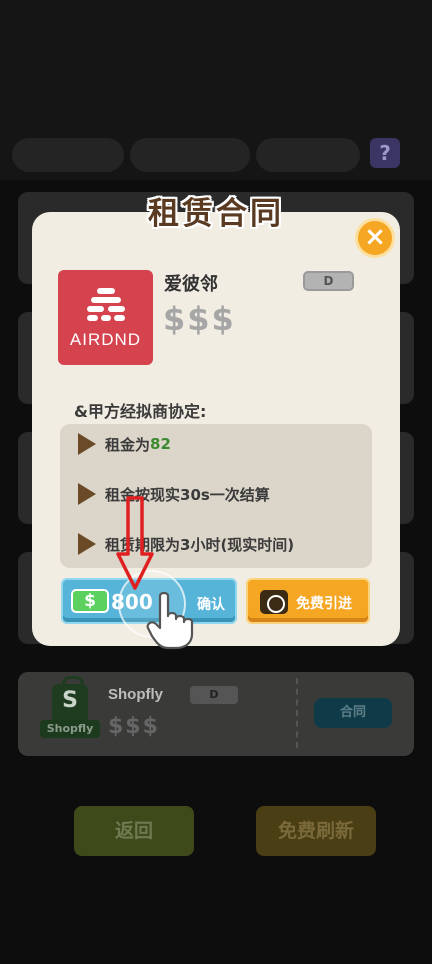 This screenshot has height=964, width=432. Describe the element at coordinates (186, 544) in the screenshot. I see `term-duration: 租赁期限为3小时(现实时间)` at that location.